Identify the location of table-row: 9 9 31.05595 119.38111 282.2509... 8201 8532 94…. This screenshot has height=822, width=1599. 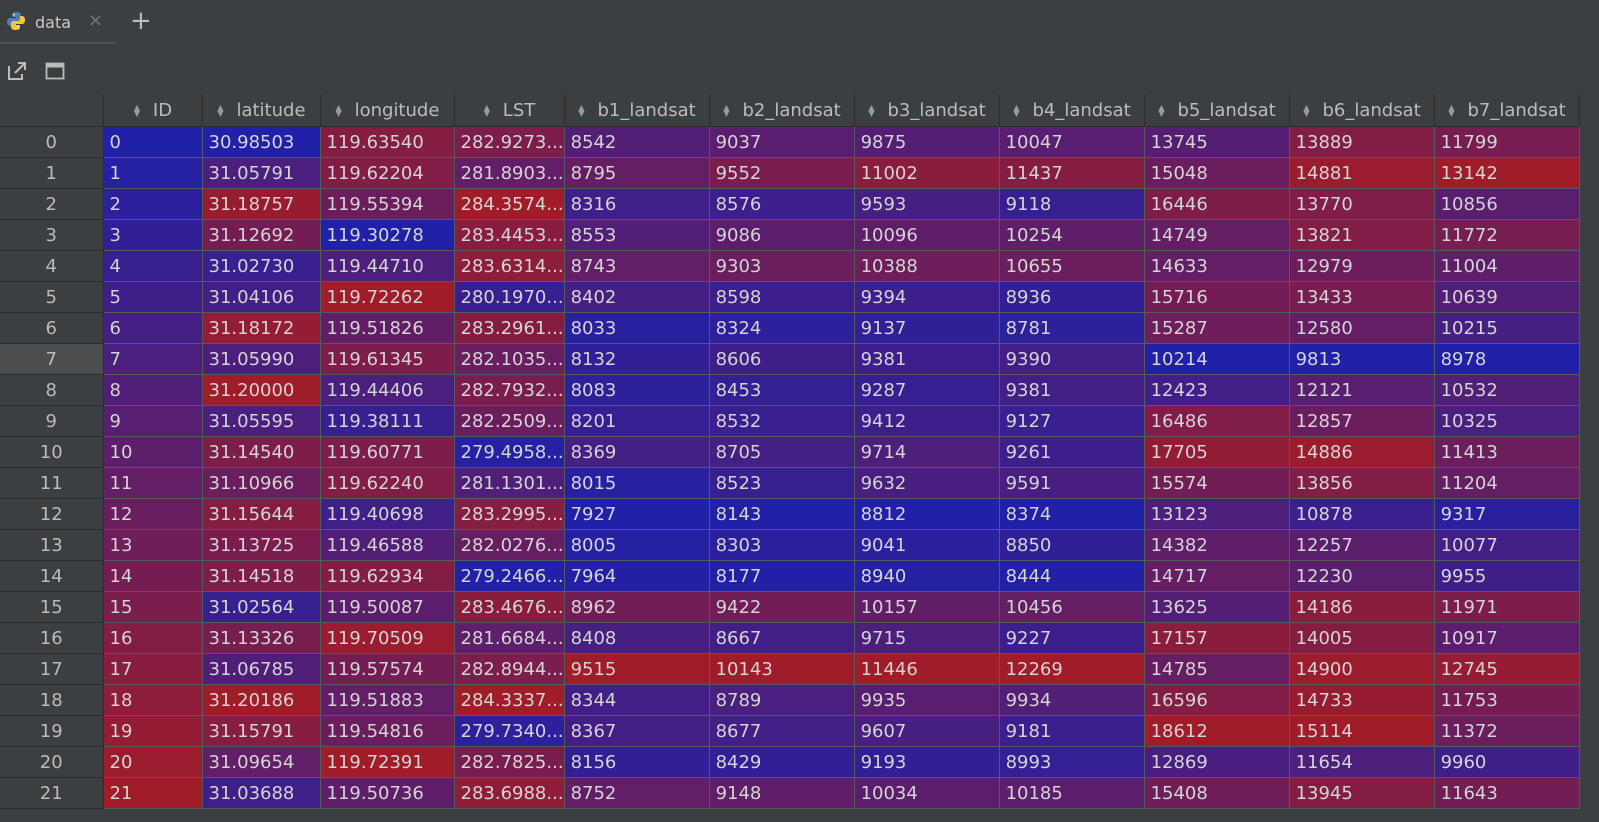
(790, 421).